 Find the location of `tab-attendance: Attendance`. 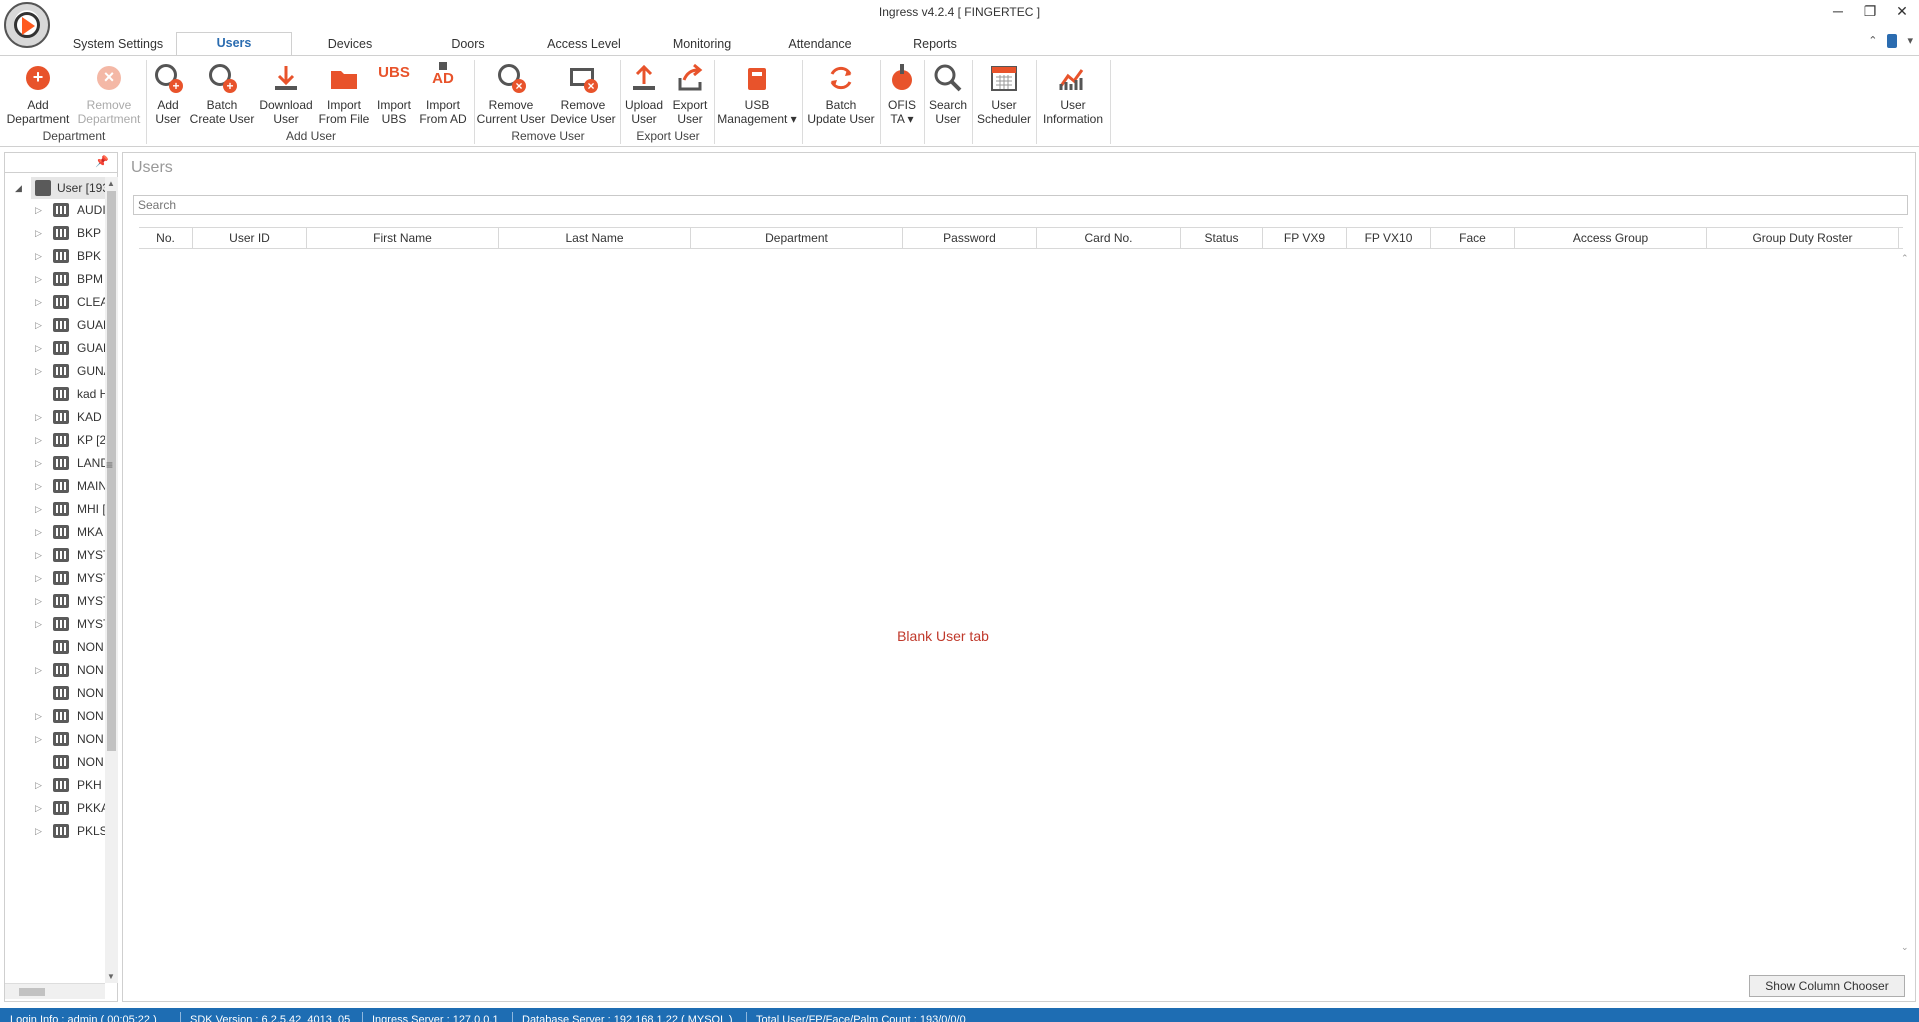

tab-attendance: Attendance is located at coordinates (820, 45).